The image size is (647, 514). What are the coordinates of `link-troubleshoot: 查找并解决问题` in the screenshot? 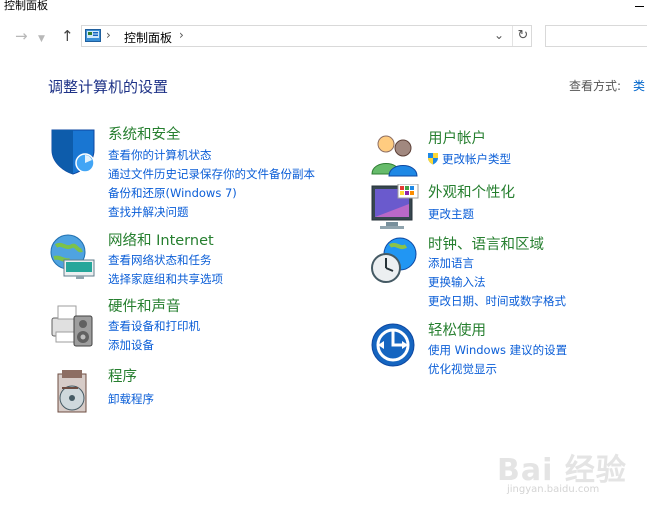 It's located at (148, 212).